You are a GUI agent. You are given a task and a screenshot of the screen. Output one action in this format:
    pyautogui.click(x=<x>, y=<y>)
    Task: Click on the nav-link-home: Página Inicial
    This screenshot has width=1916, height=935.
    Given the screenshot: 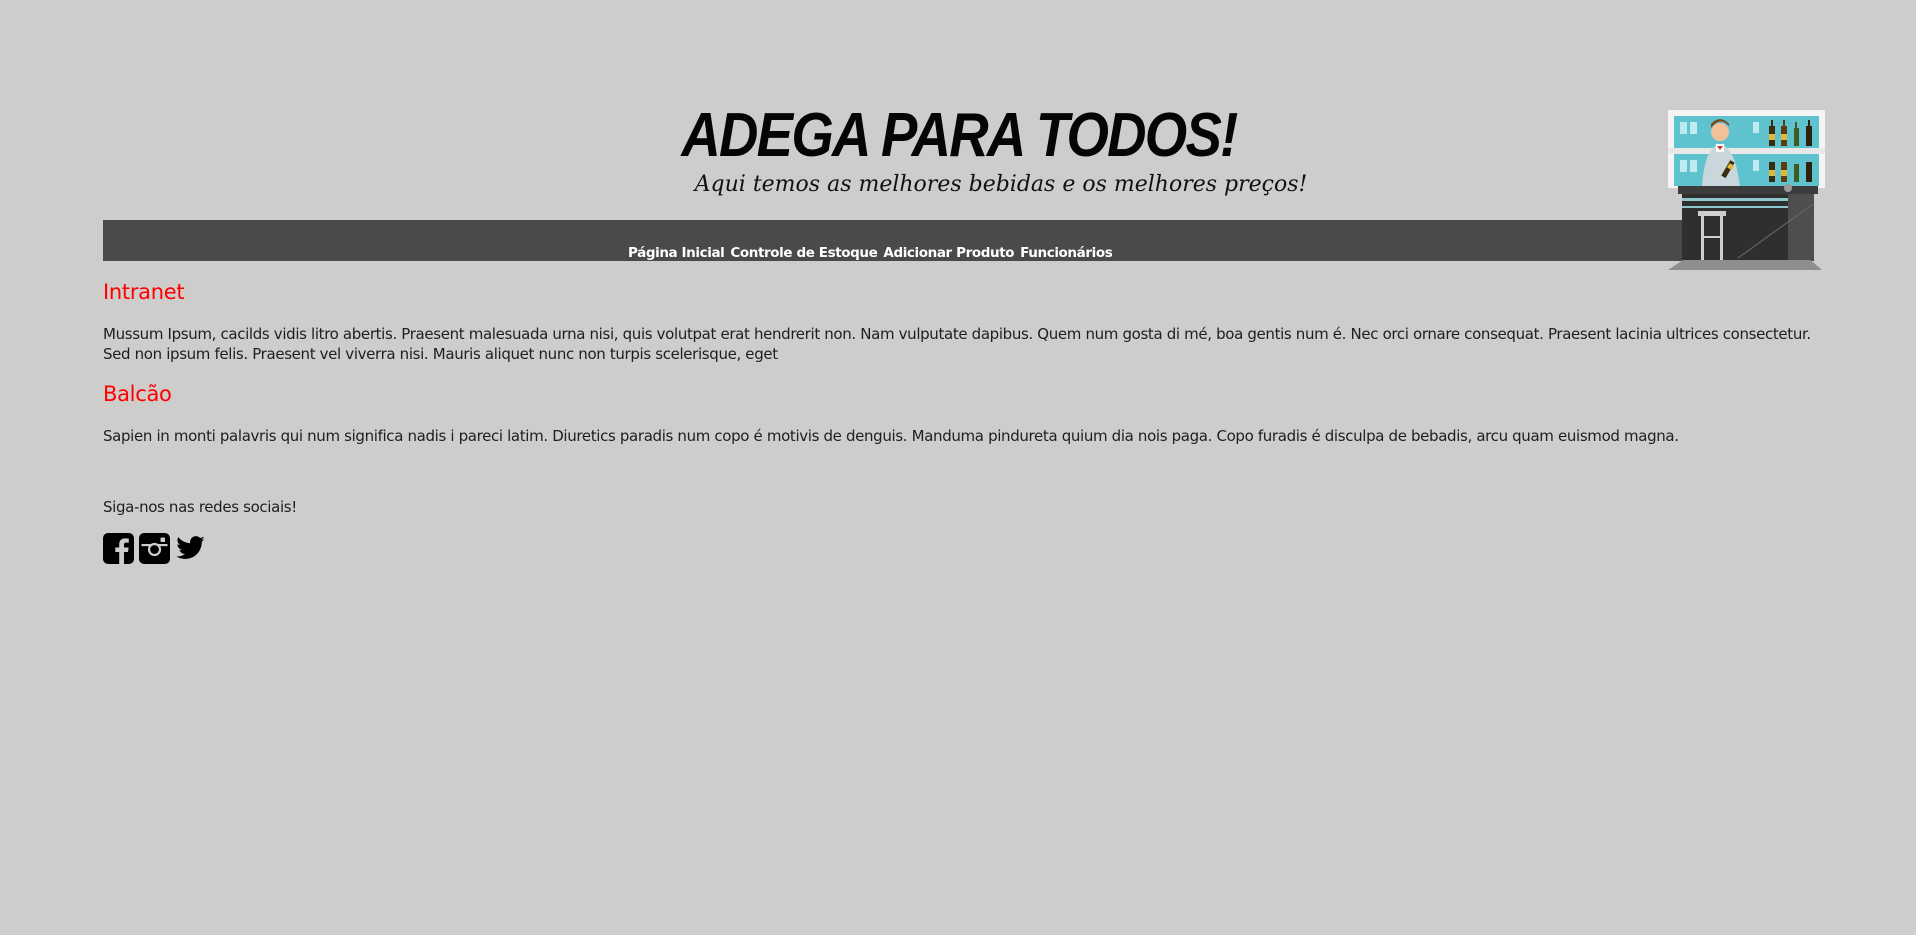 What is the action you would take?
    pyautogui.click(x=676, y=253)
    